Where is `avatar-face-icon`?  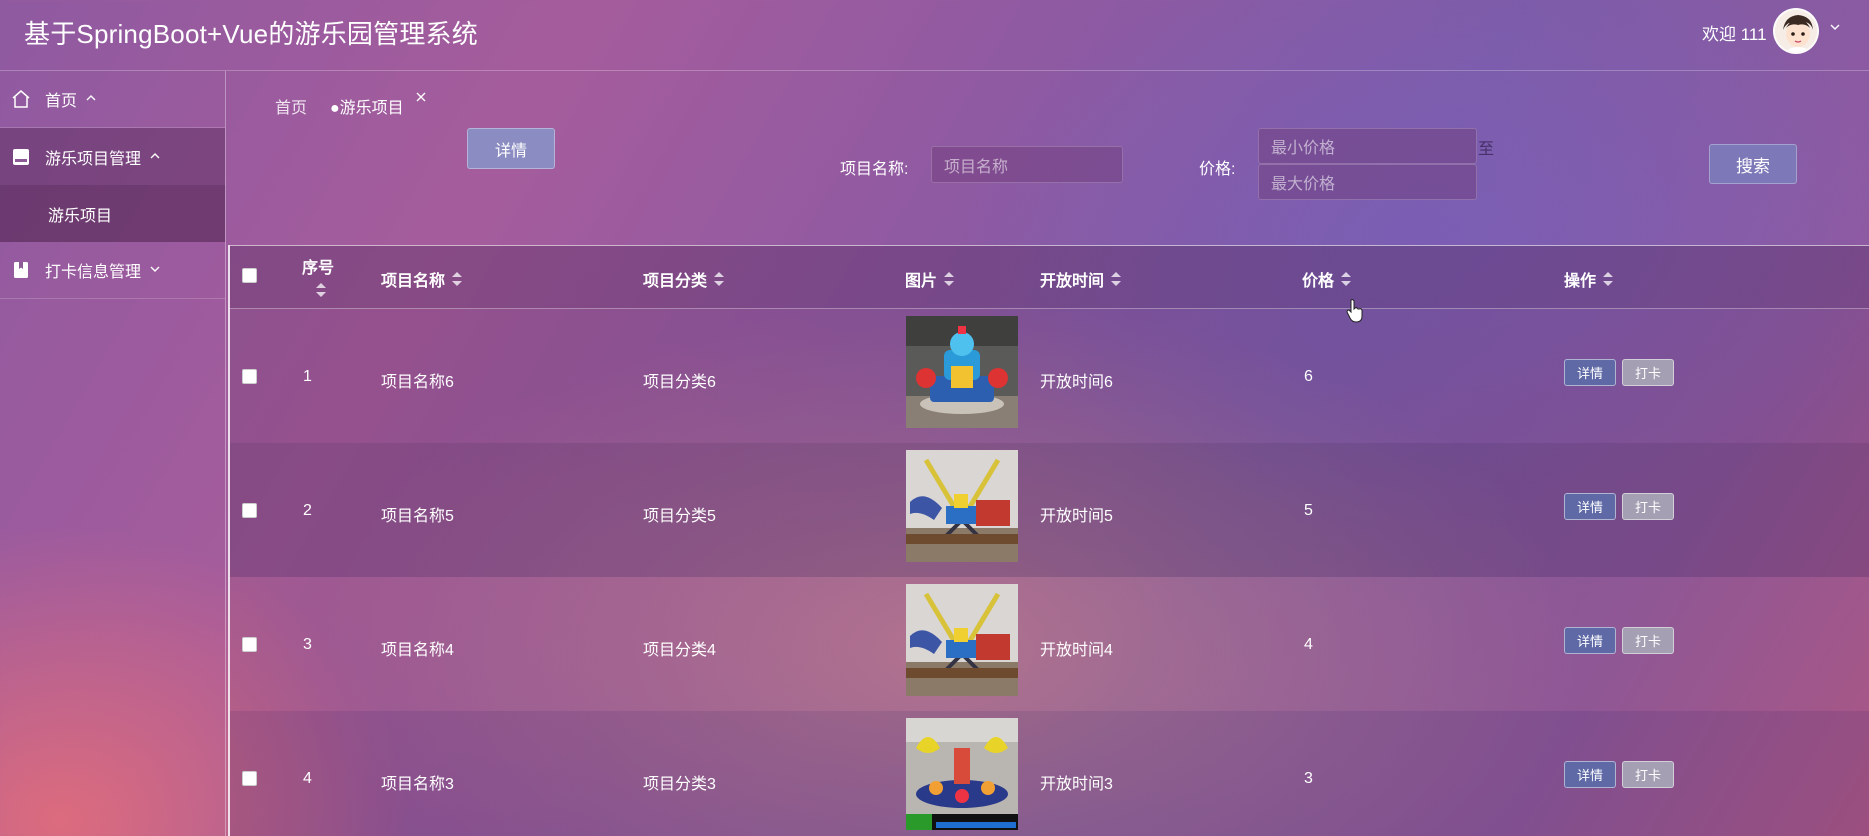 avatar-face-icon is located at coordinates (1796, 31).